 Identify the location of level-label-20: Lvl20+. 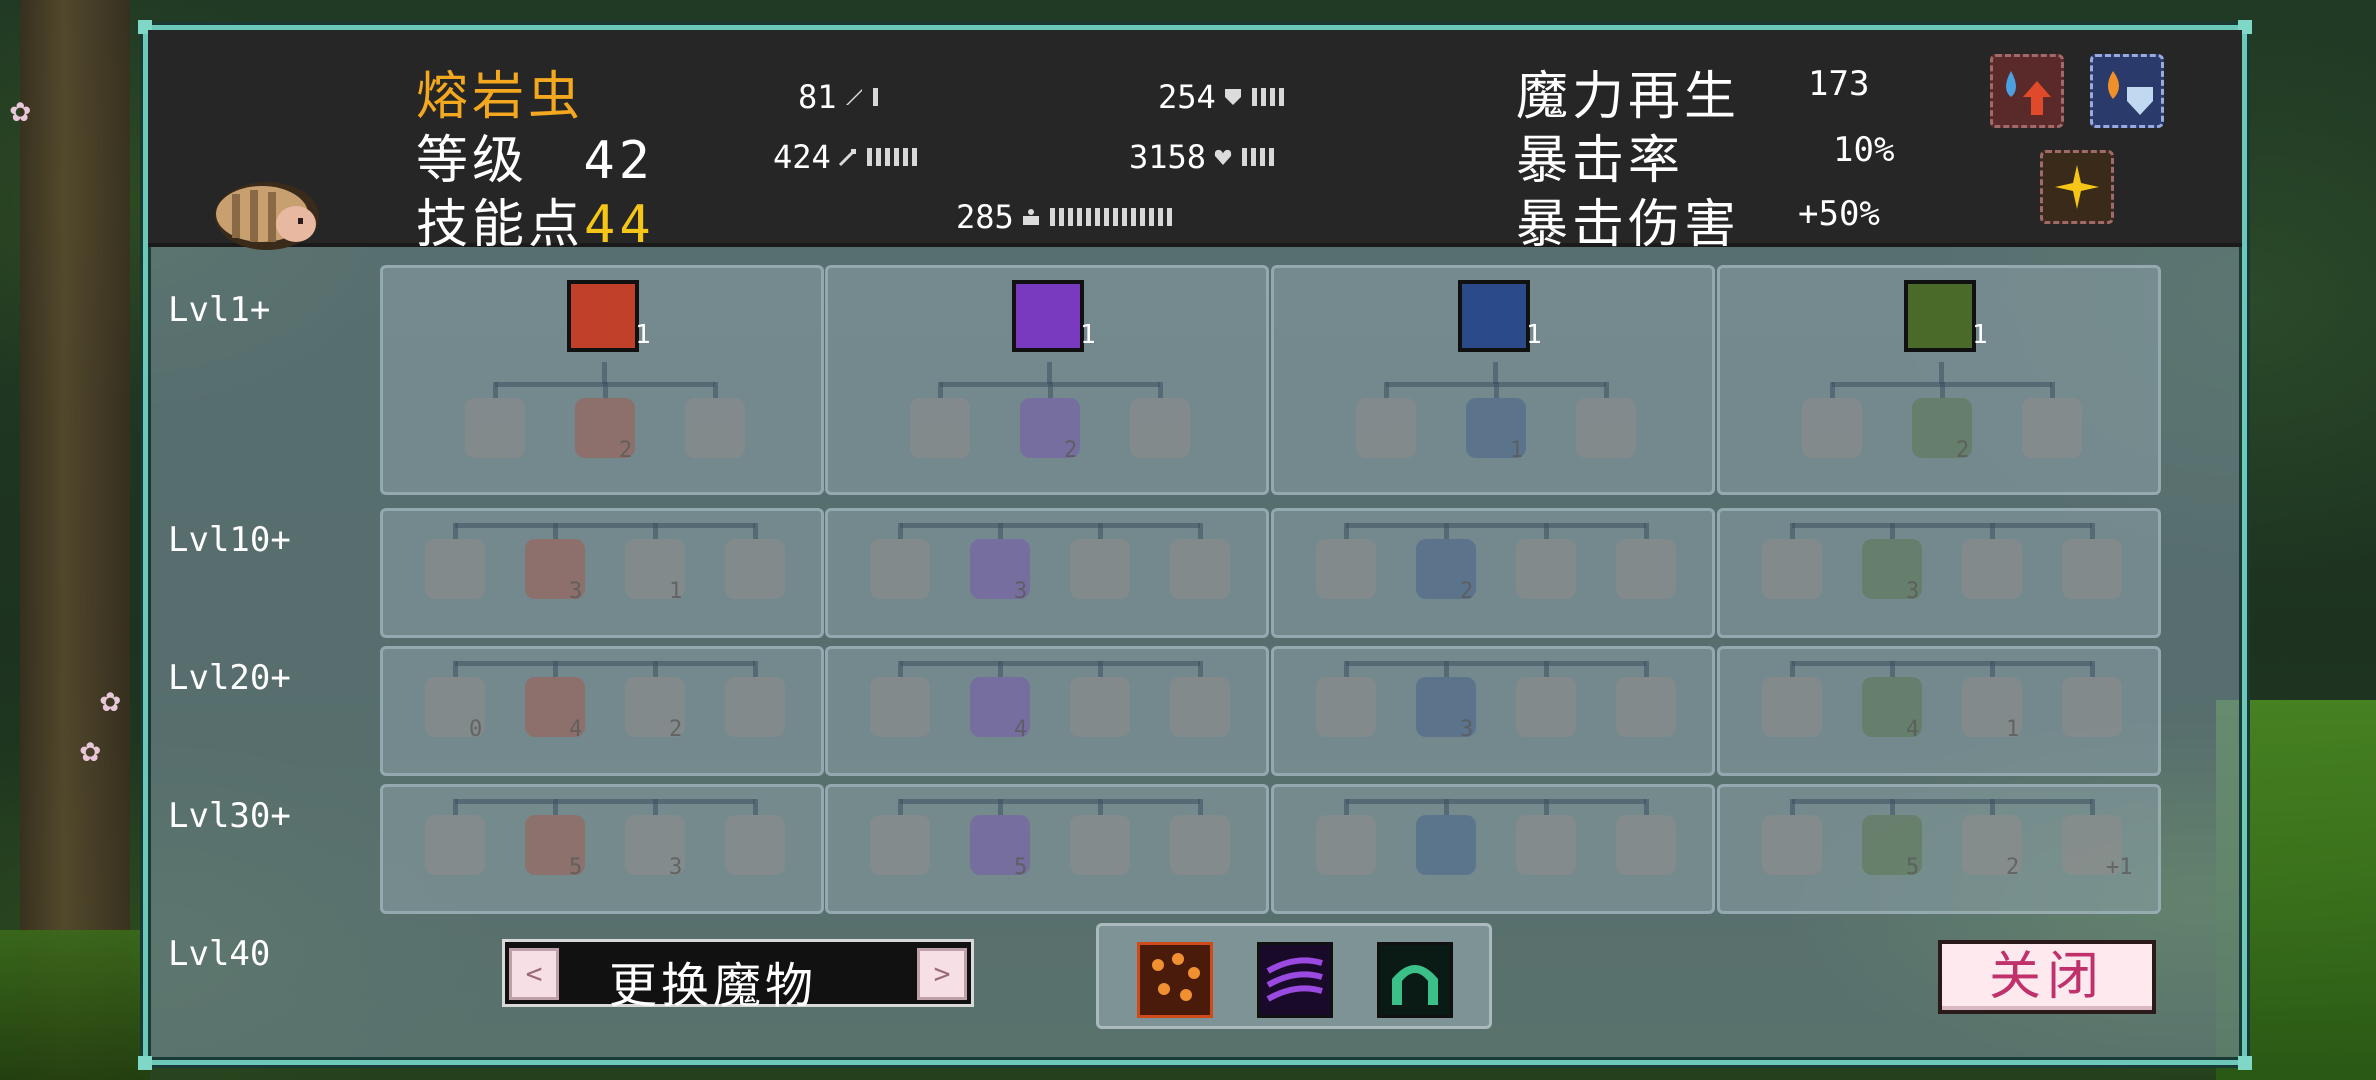
(229, 678).